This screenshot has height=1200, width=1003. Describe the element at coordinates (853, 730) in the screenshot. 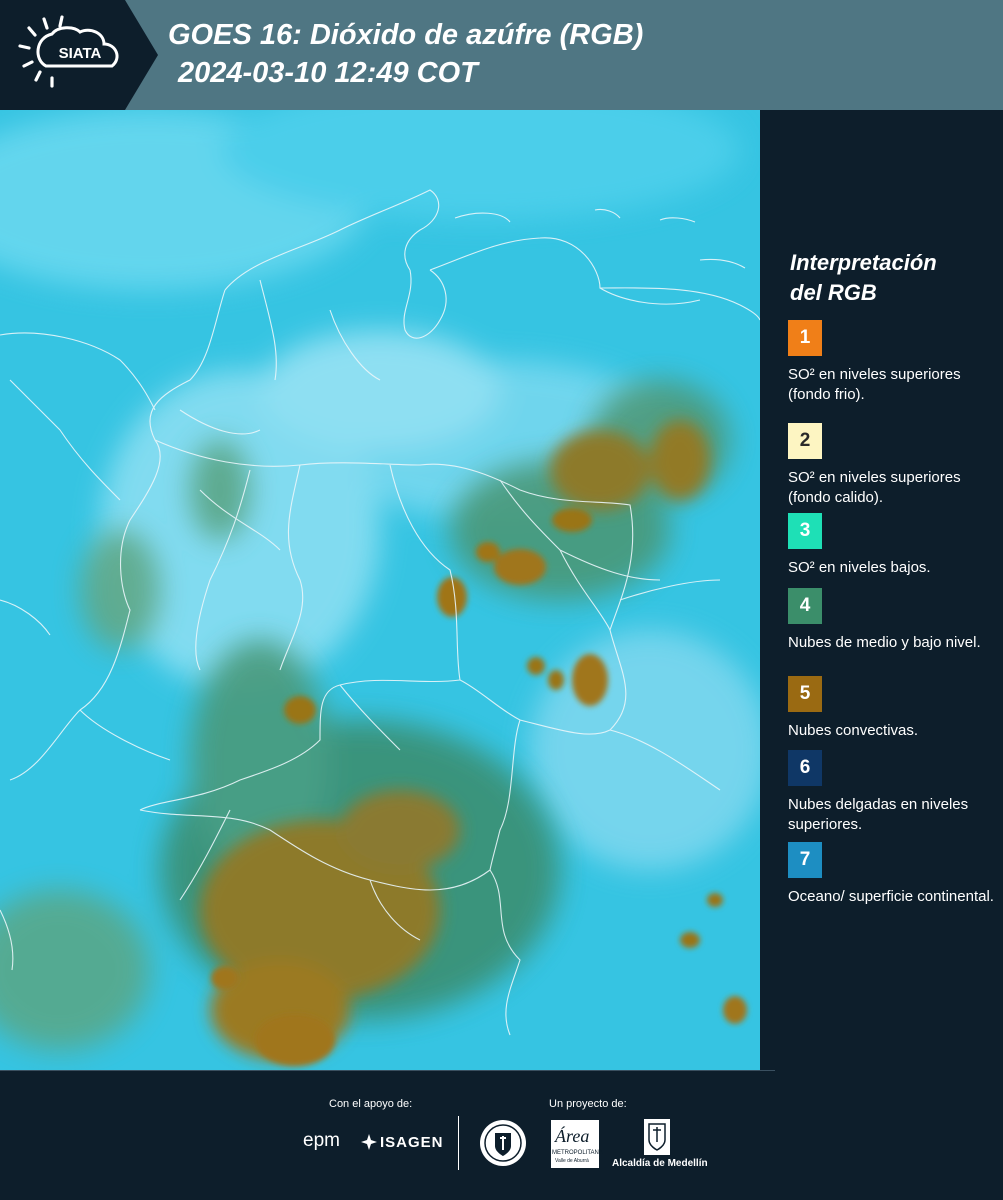

I see `legend-label: Nubes convectivas.` at that location.